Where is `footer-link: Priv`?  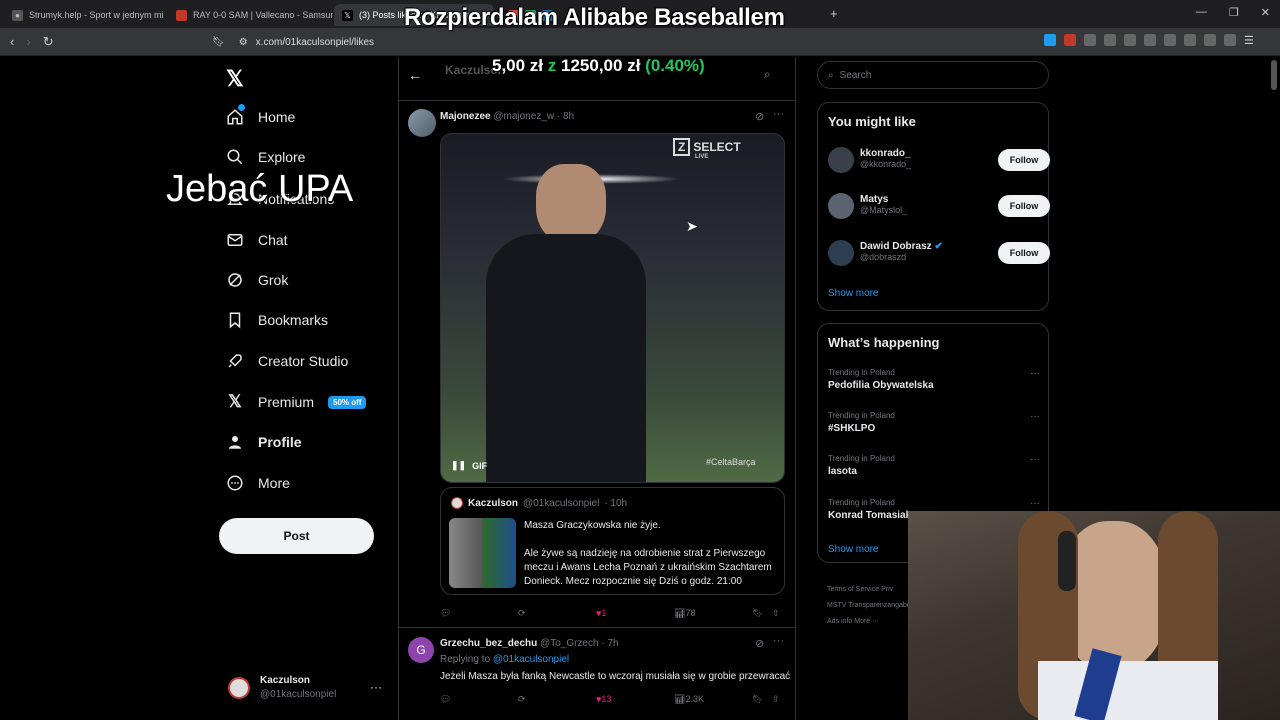
footer-link: Priv is located at coordinates (887, 589).